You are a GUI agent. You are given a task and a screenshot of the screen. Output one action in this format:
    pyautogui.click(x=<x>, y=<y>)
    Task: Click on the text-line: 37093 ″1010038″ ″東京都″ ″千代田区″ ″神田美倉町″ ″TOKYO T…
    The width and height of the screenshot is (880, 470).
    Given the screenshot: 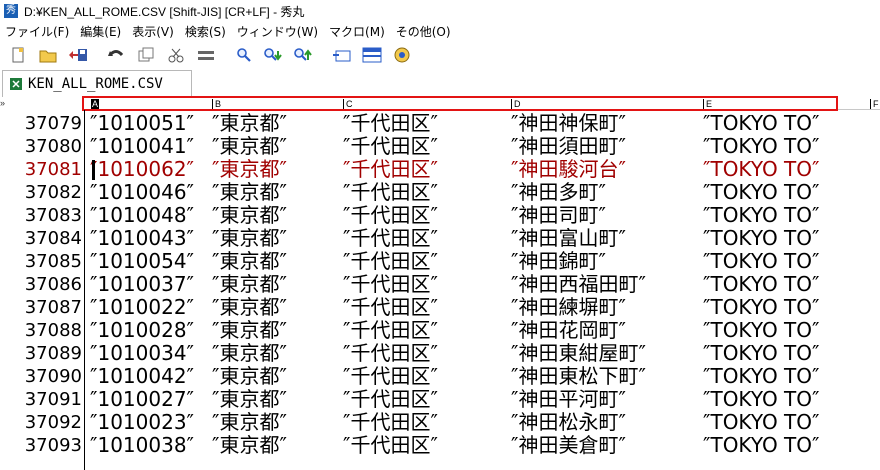 What is the action you would take?
    pyautogui.click(x=440, y=445)
    